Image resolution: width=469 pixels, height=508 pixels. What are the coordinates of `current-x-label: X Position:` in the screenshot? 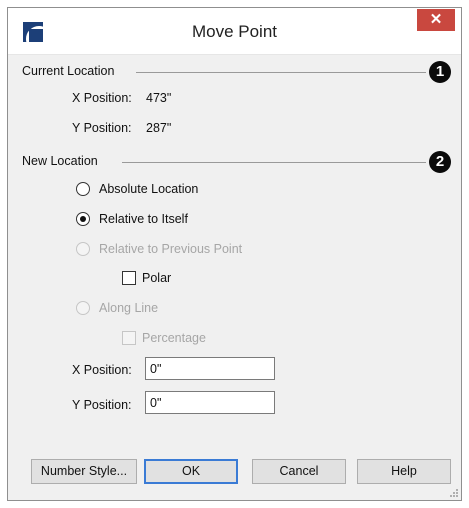 It's located at (102, 98).